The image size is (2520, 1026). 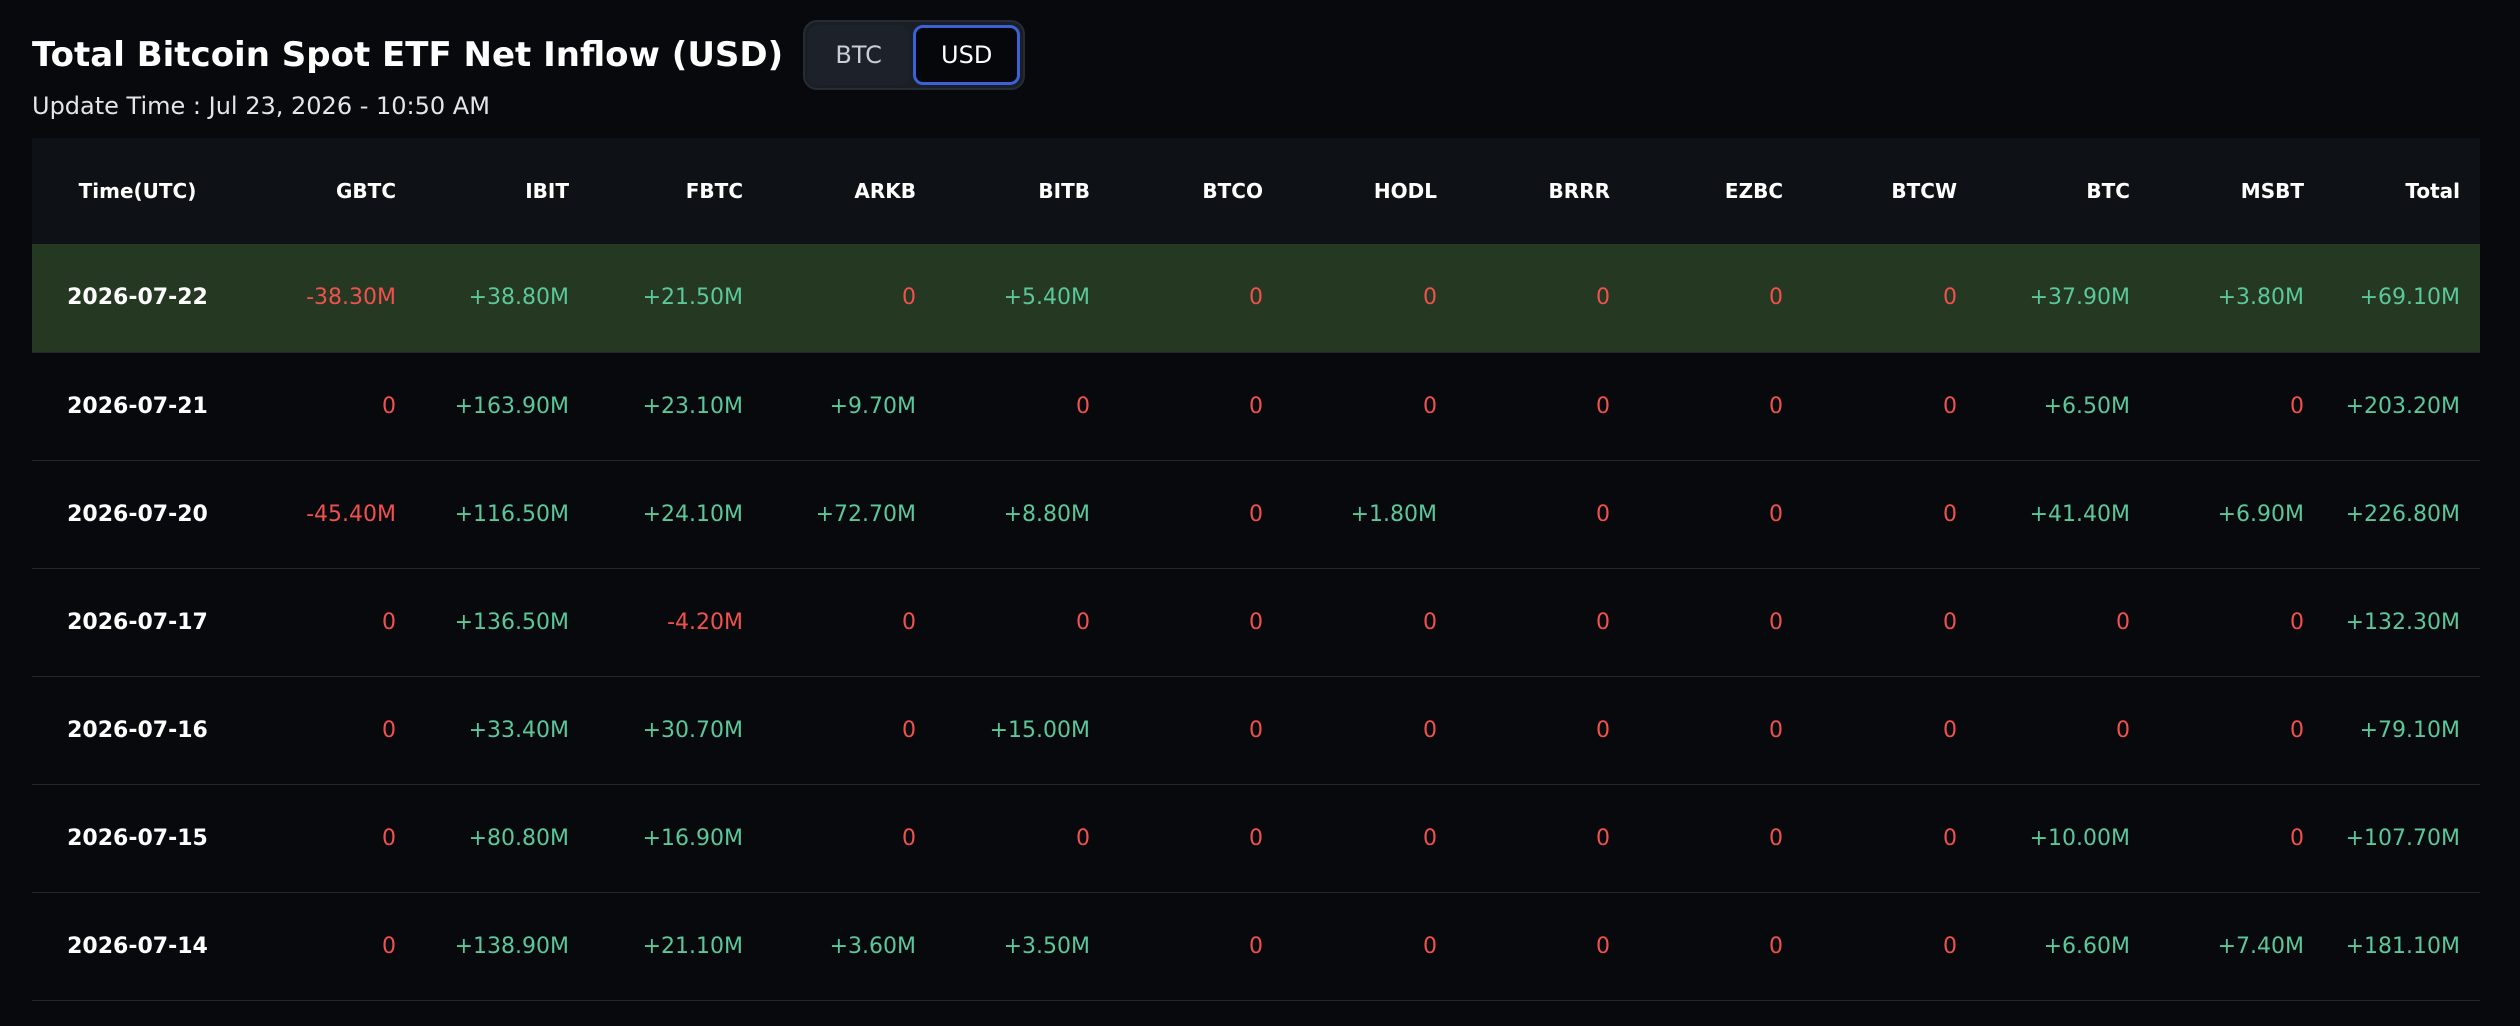 What do you see at coordinates (2272, 191) in the screenshot?
I see `column-header-msbt: MSBT` at bounding box center [2272, 191].